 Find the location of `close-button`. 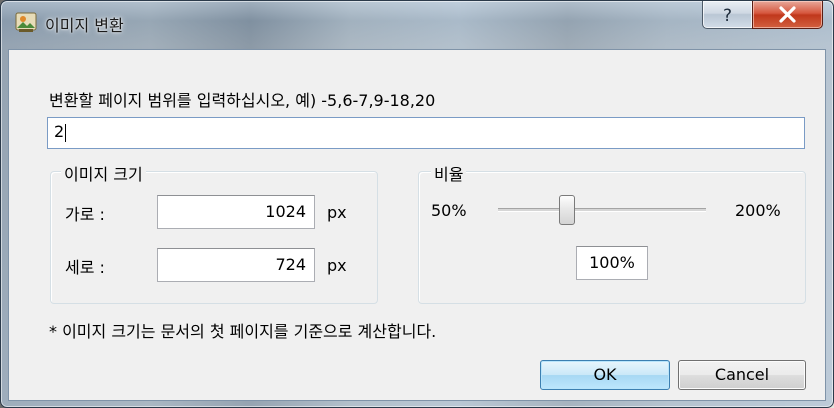

close-button is located at coordinates (787, 15).